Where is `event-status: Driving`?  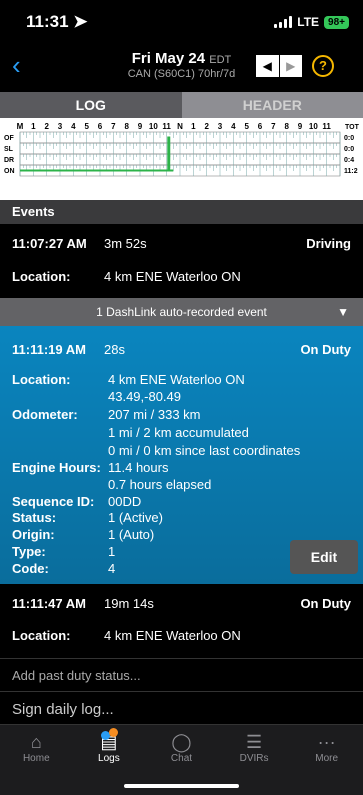 event-status: Driving is located at coordinates (328, 243).